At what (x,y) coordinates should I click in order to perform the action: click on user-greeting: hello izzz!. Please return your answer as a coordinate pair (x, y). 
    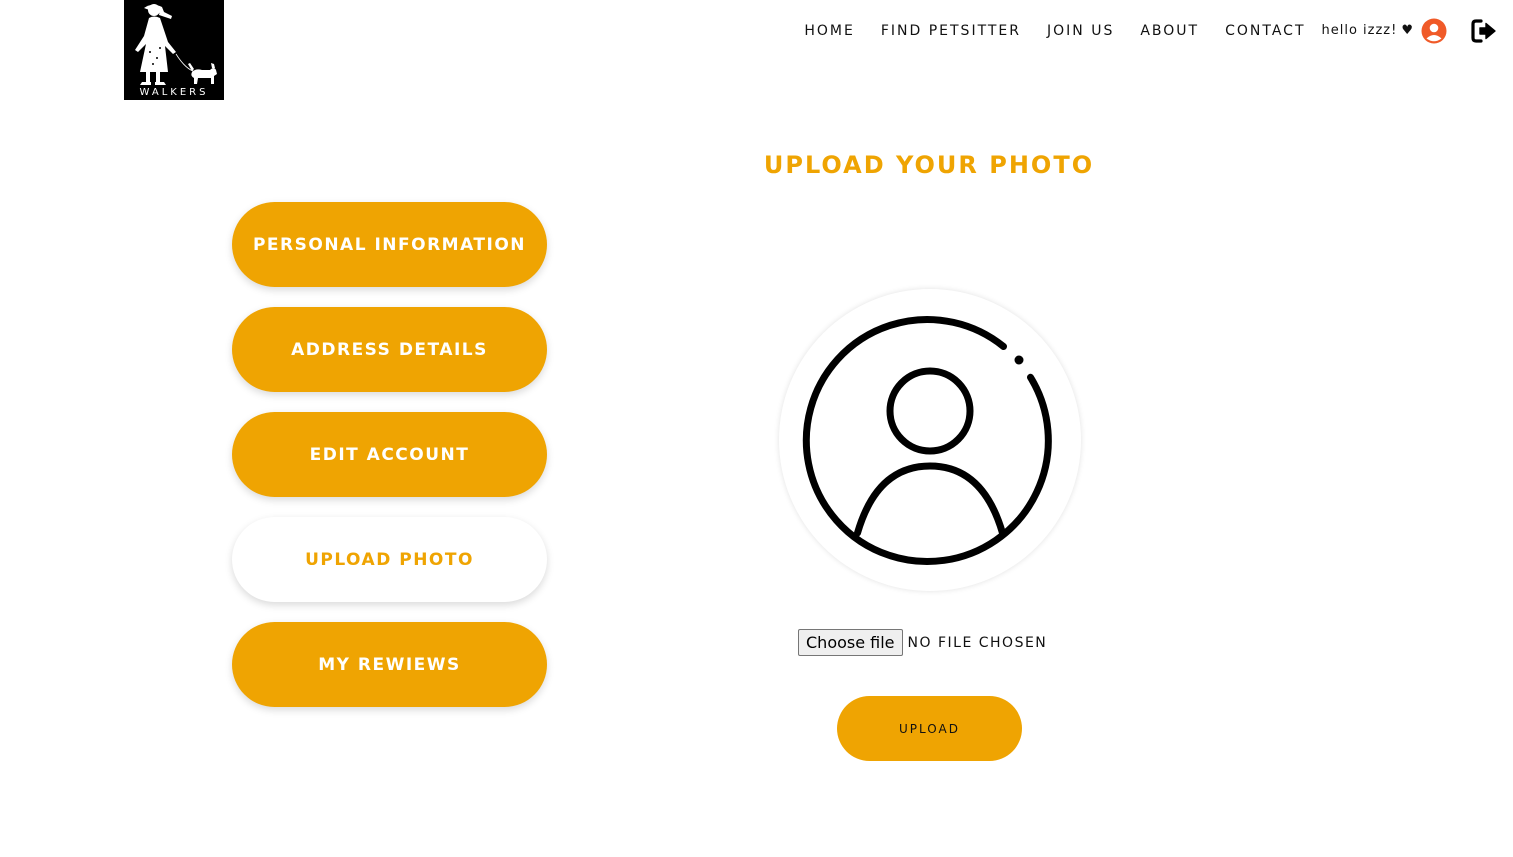
    Looking at the image, I should click on (1359, 30).